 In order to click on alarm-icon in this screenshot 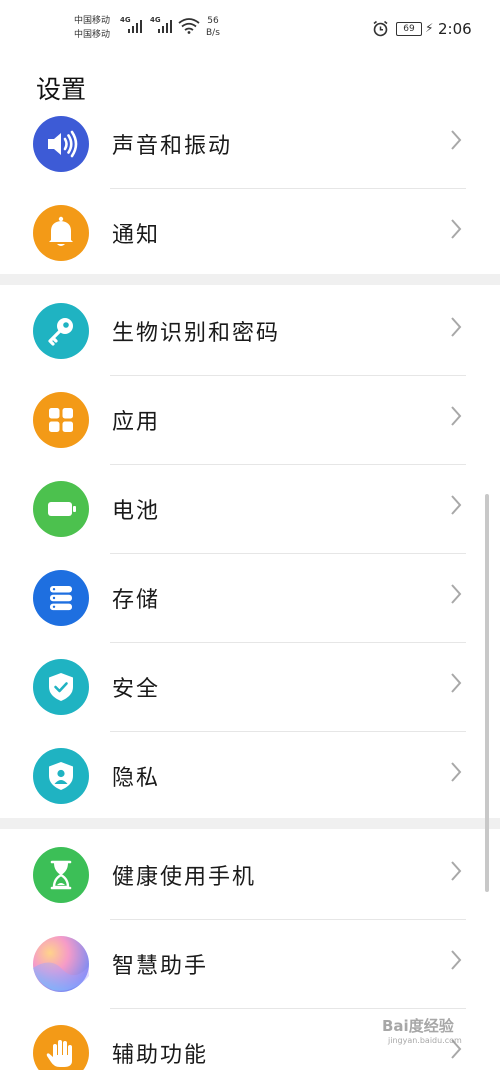, I will do `click(380, 28)`.